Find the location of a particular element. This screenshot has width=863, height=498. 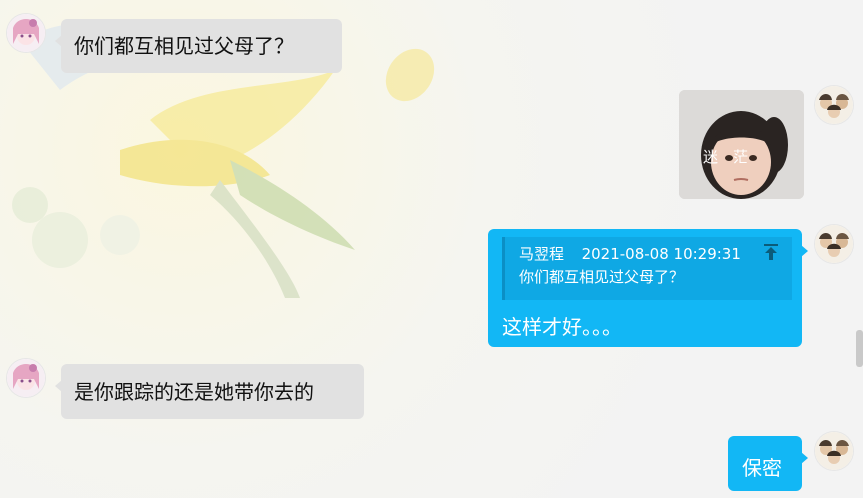

scrollbar-thumb is located at coordinates (859, 348).